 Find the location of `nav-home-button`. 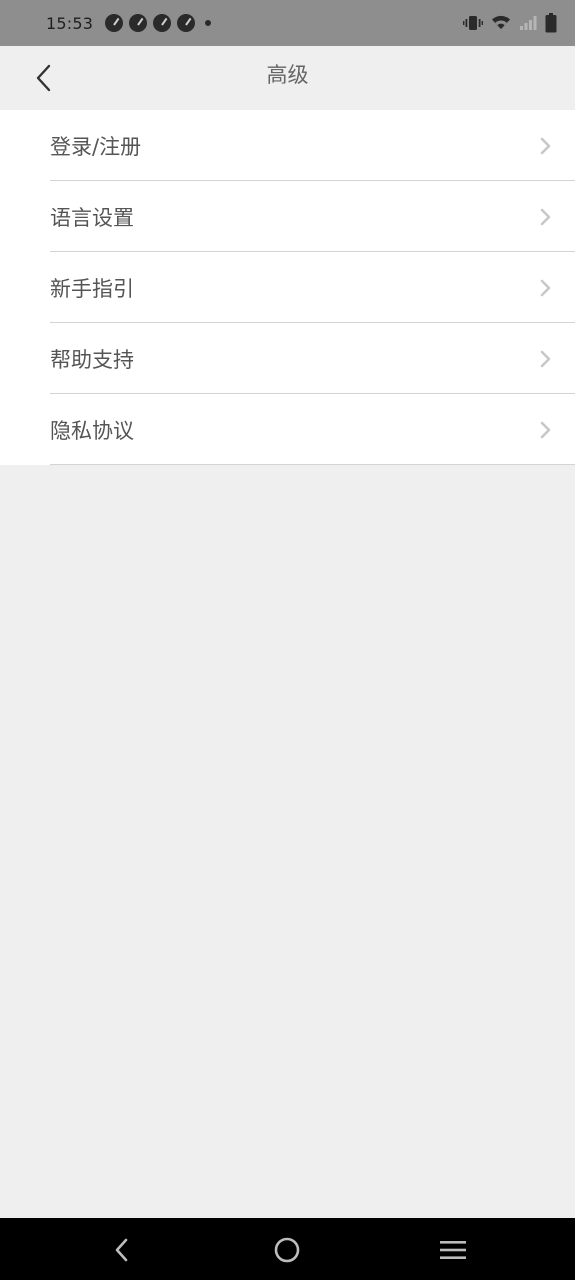

nav-home-button is located at coordinates (287, 1250).